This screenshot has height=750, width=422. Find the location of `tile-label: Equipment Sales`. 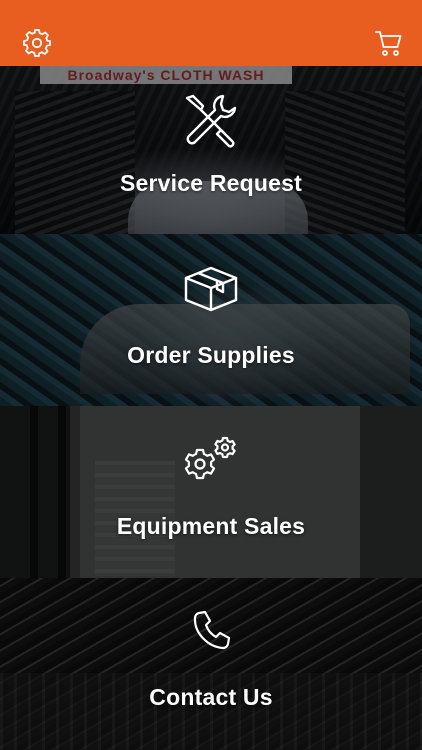

tile-label: Equipment Sales is located at coordinates (211, 526).